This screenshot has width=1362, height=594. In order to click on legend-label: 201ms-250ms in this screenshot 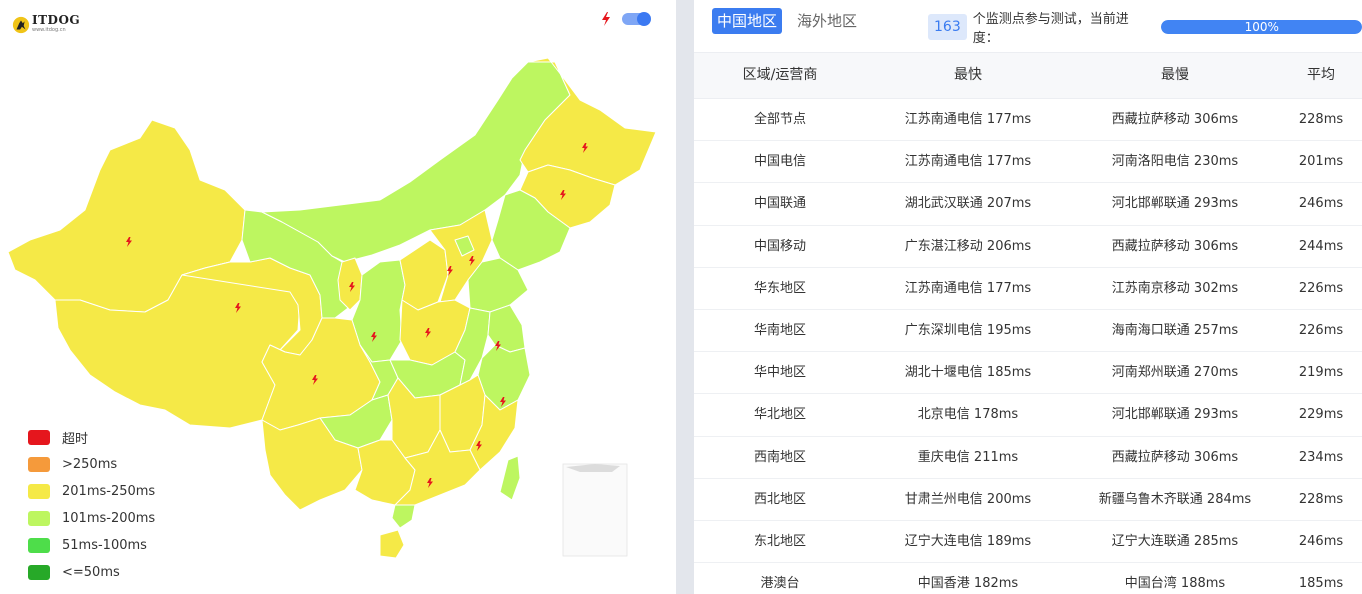, I will do `click(109, 491)`.